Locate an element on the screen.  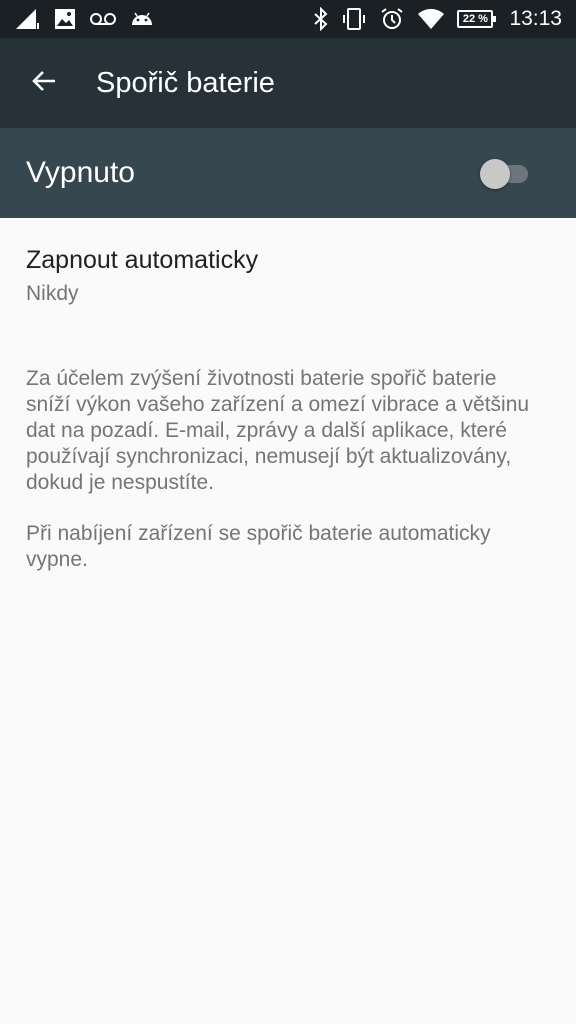
toggle-thumb is located at coordinates (495, 174).